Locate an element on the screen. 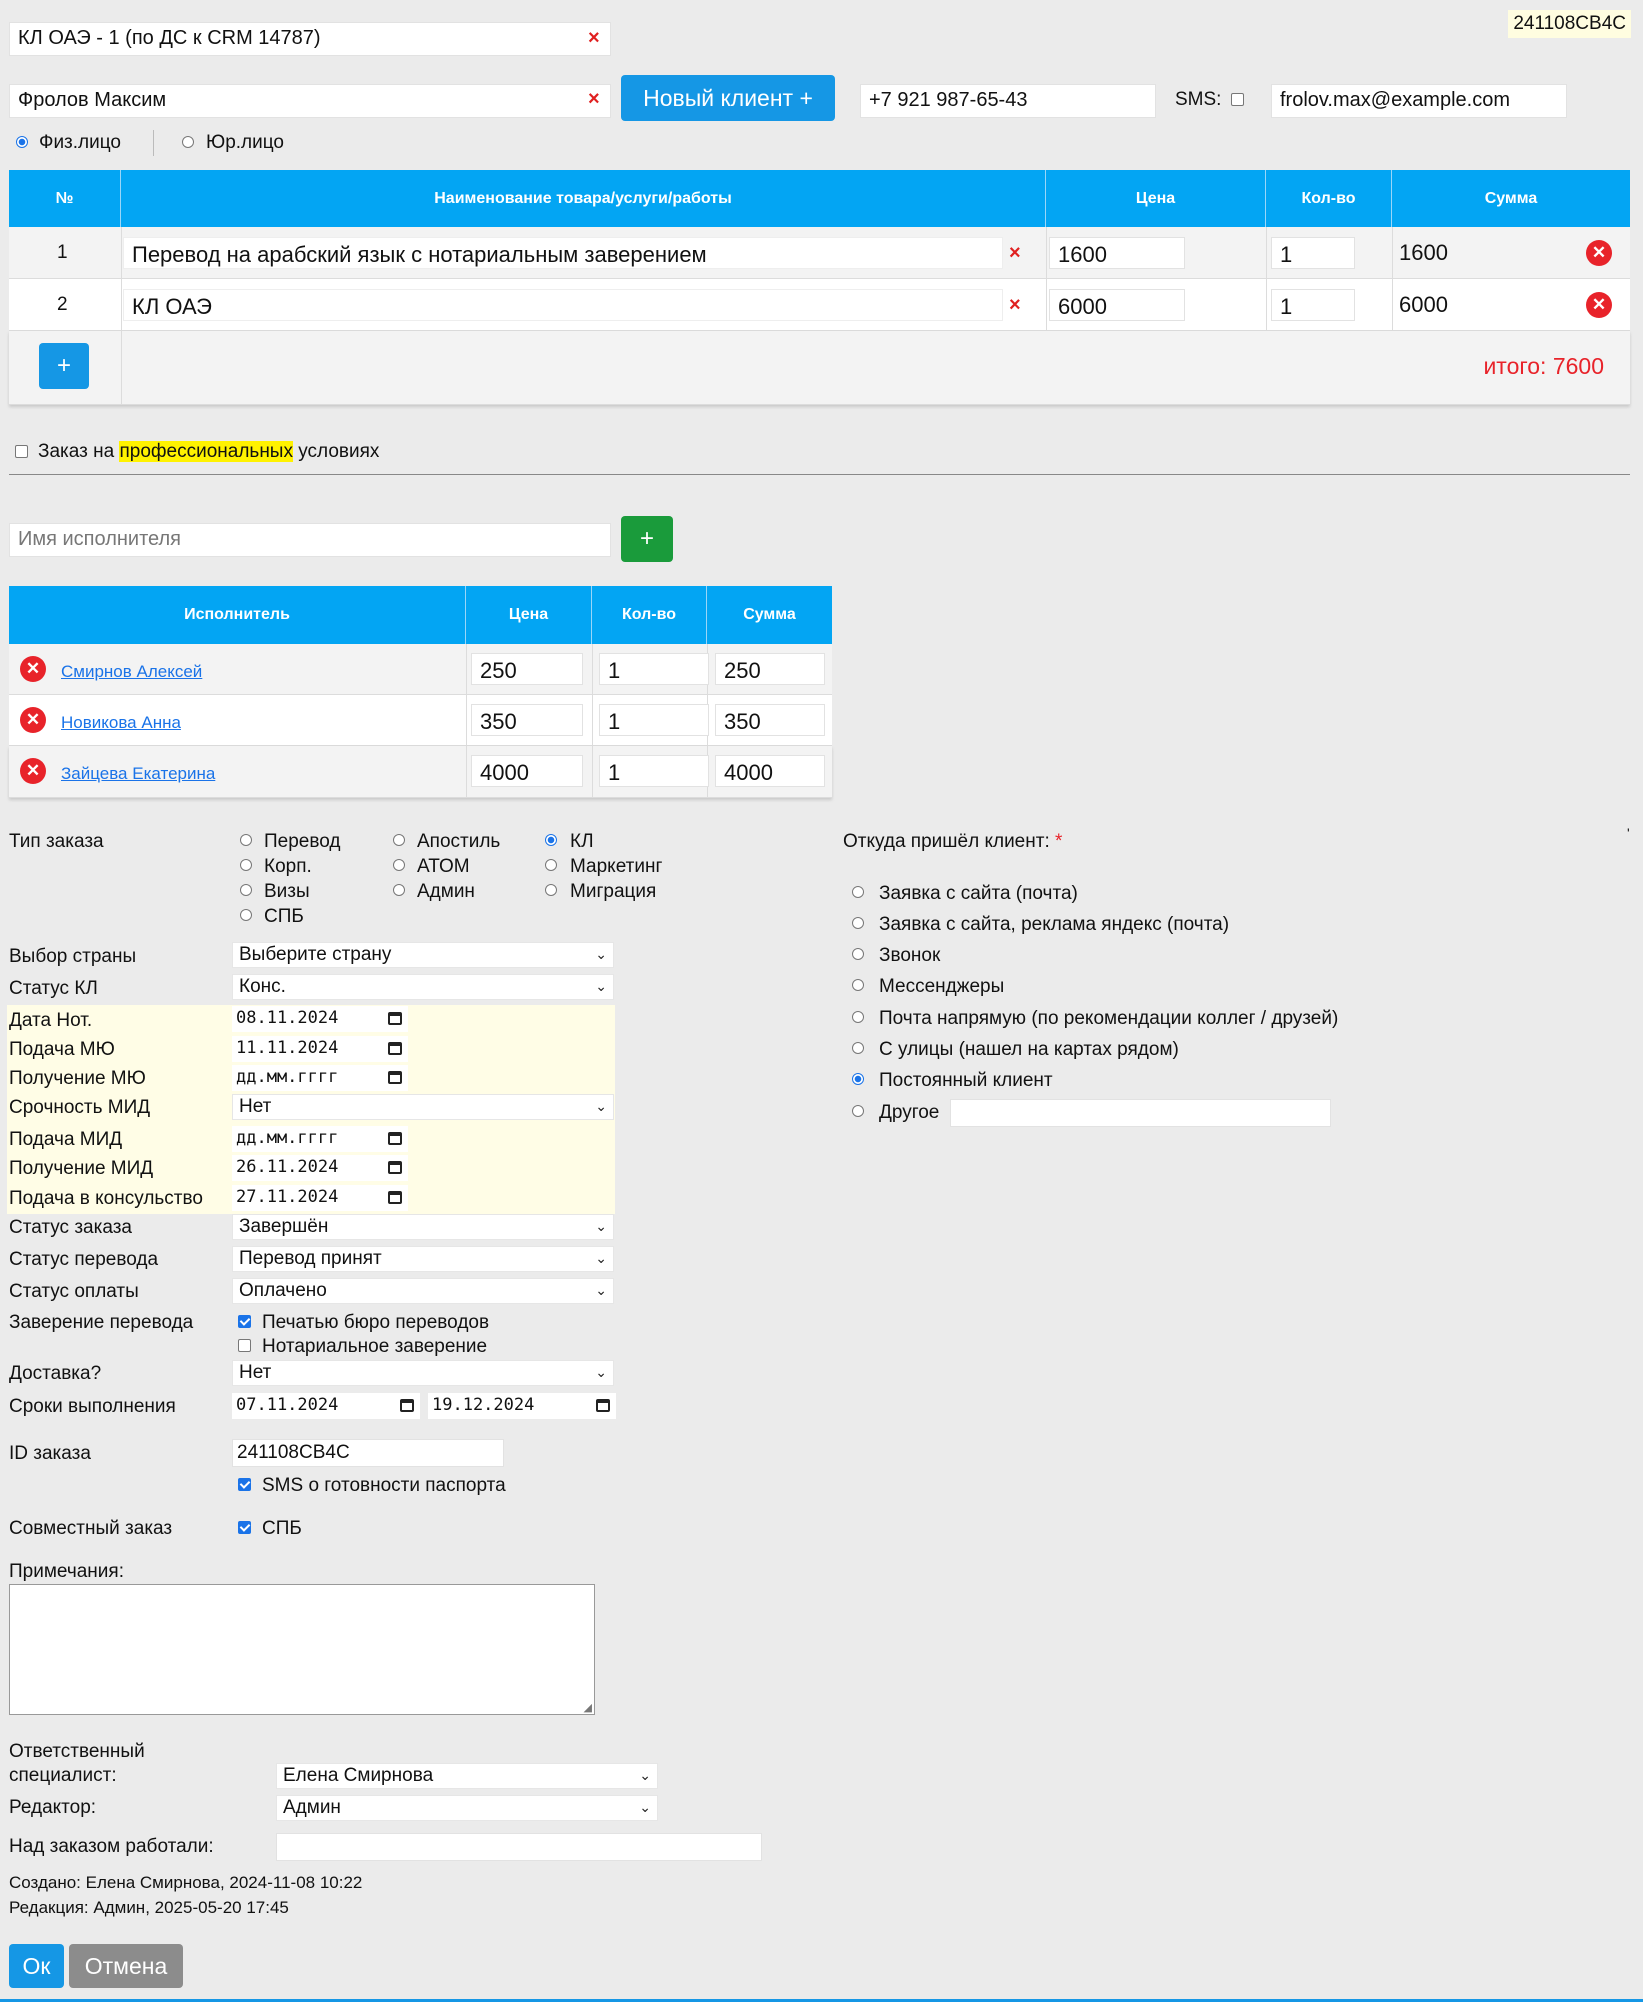 The height and width of the screenshot is (2002, 1643). source-other-input is located at coordinates (1140, 1113).